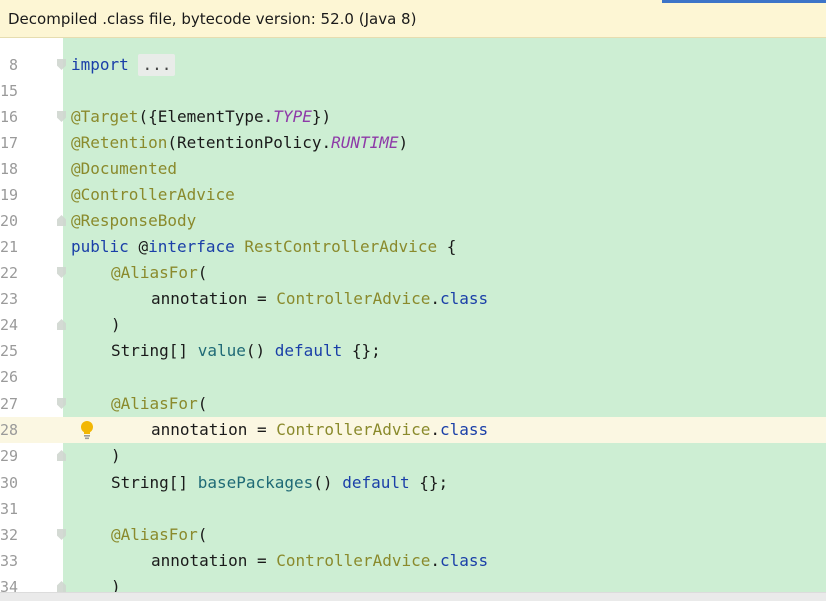 This screenshot has width=826, height=601. Describe the element at coordinates (100, 246) in the screenshot. I see `keyword: public` at that location.